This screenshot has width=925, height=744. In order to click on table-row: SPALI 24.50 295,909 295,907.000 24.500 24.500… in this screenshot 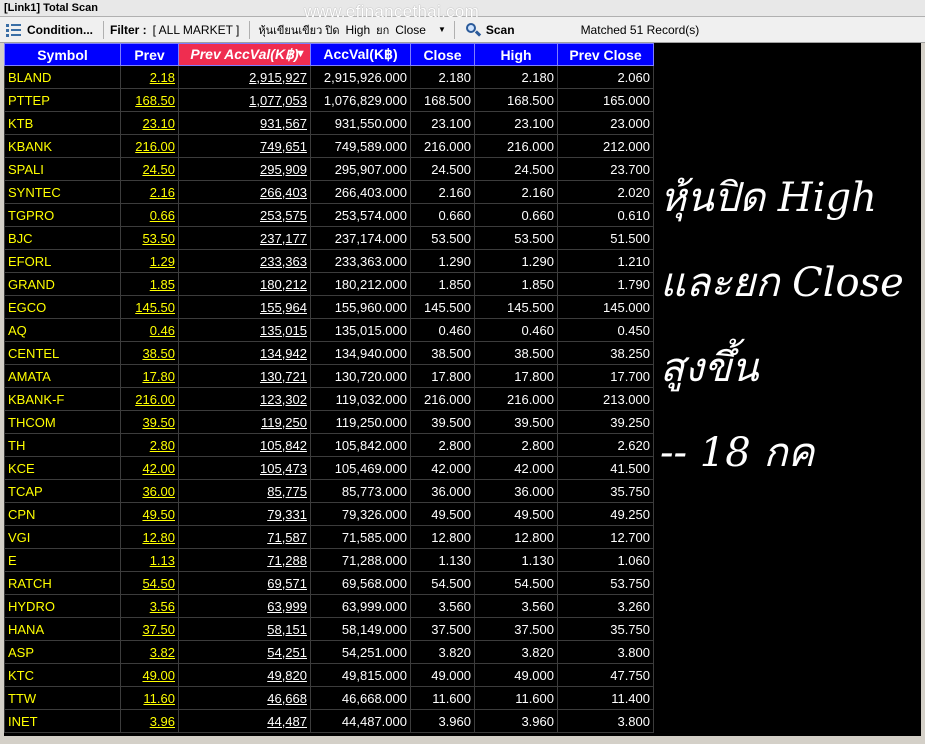, I will do `click(329, 169)`.